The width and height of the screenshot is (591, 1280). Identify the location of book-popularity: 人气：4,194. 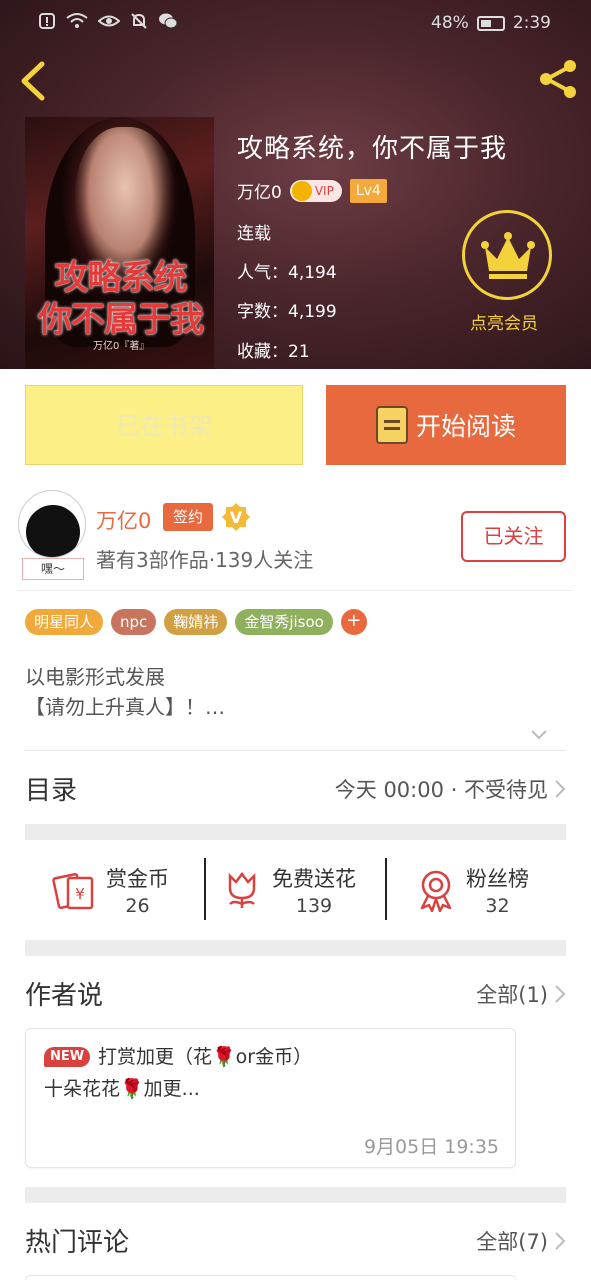
(287, 270).